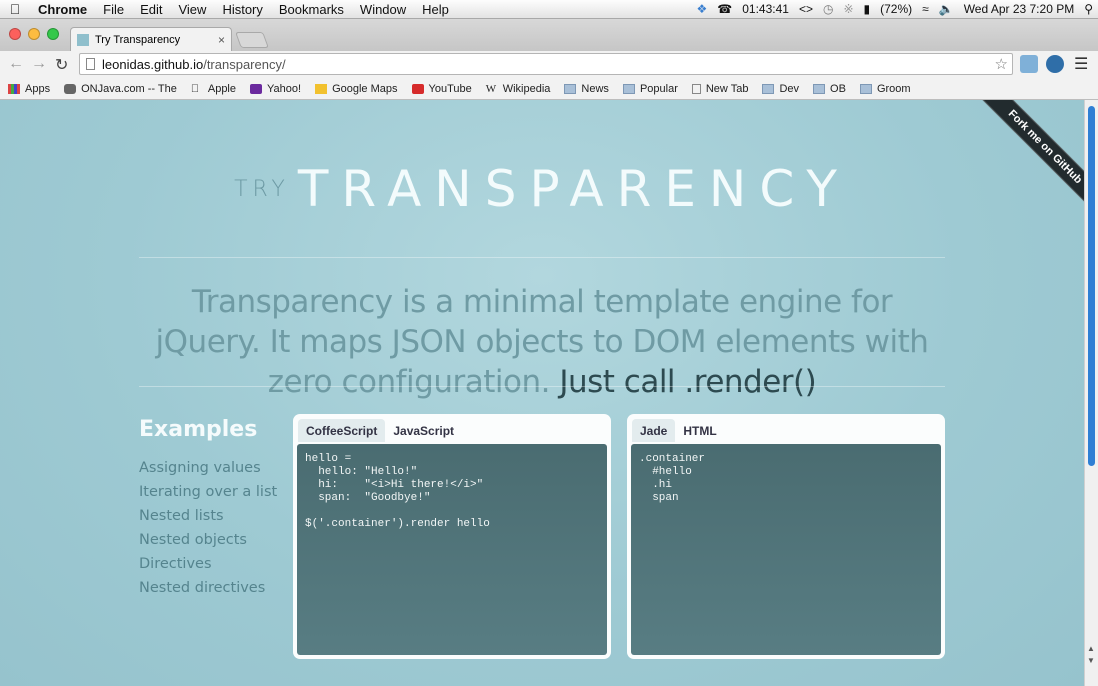 This screenshot has width=1098, height=686. I want to click on extension-icon, so click(1029, 64).